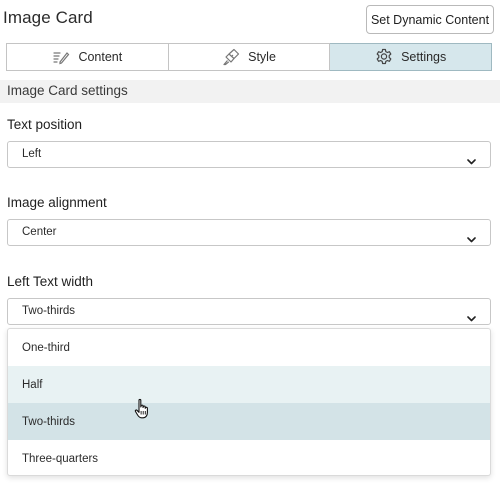  I want to click on set-dynamic-content-button: Set Dynamic Content, so click(430, 19).